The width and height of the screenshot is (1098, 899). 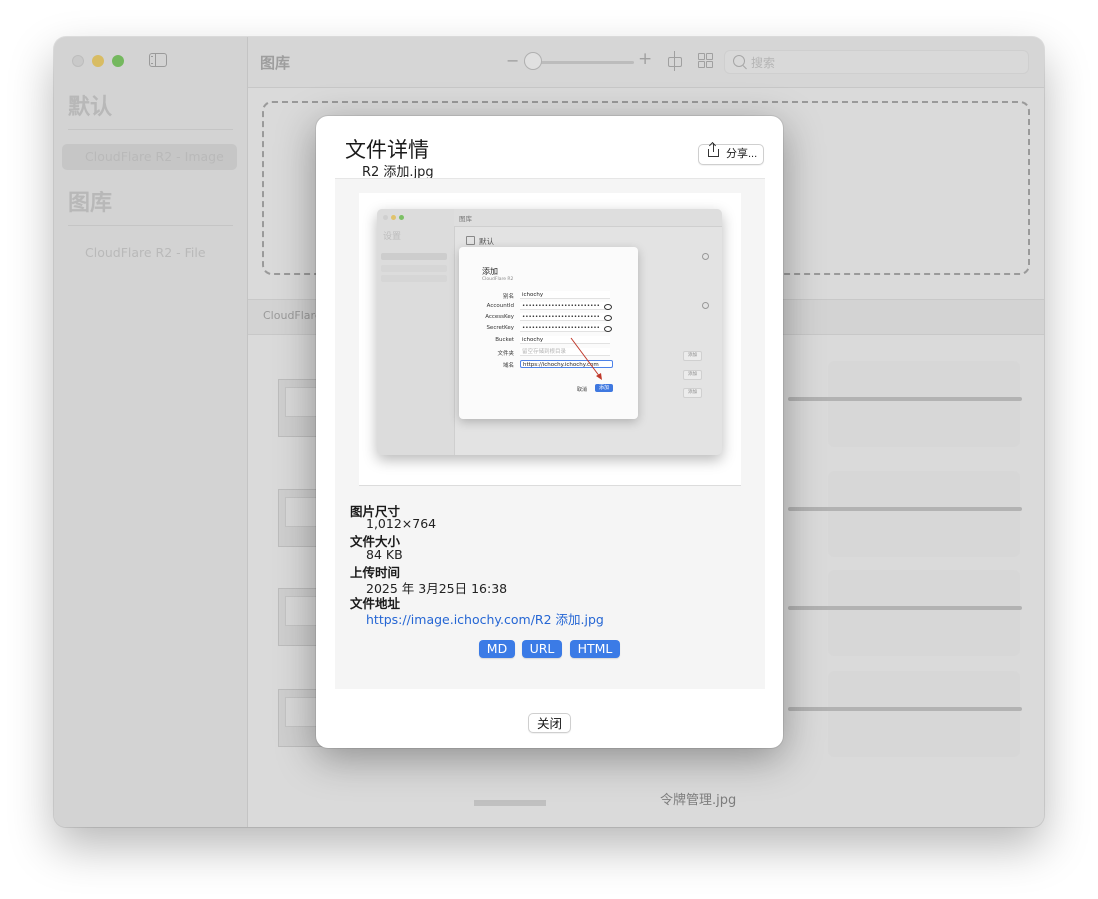 What do you see at coordinates (876, 62) in the screenshot?
I see `search-input: 搜索` at bounding box center [876, 62].